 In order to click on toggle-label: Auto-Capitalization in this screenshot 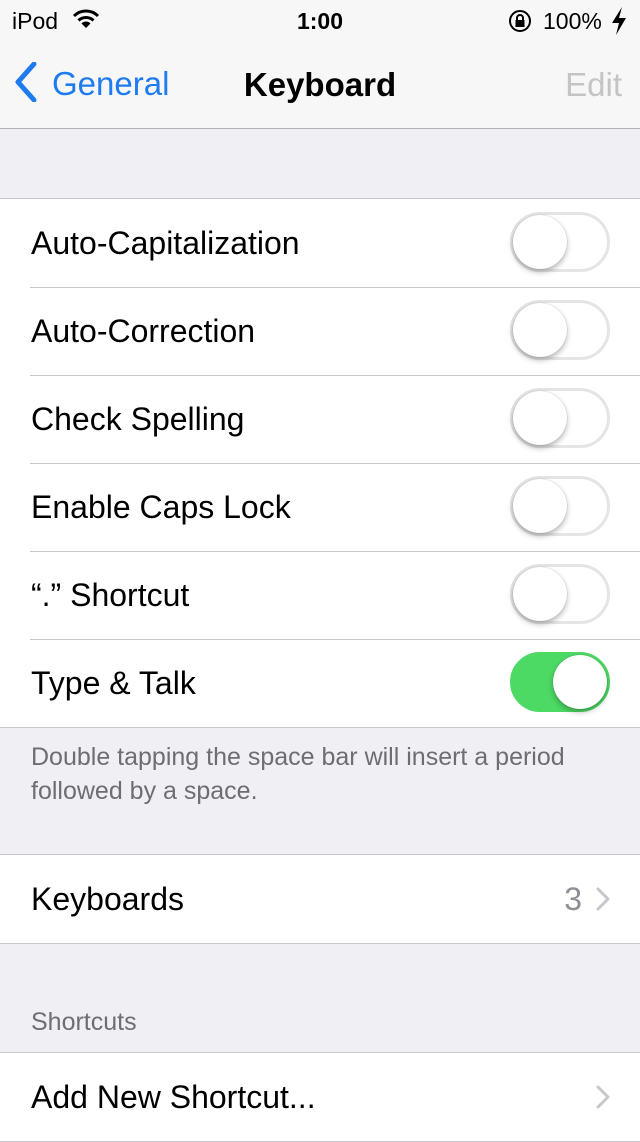, I will do `click(165, 243)`.